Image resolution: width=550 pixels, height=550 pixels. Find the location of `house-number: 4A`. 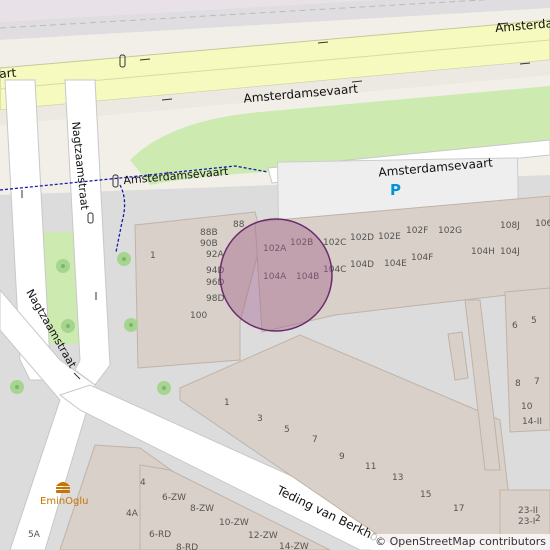

house-number: 4A is located at coordinates (132, 514).